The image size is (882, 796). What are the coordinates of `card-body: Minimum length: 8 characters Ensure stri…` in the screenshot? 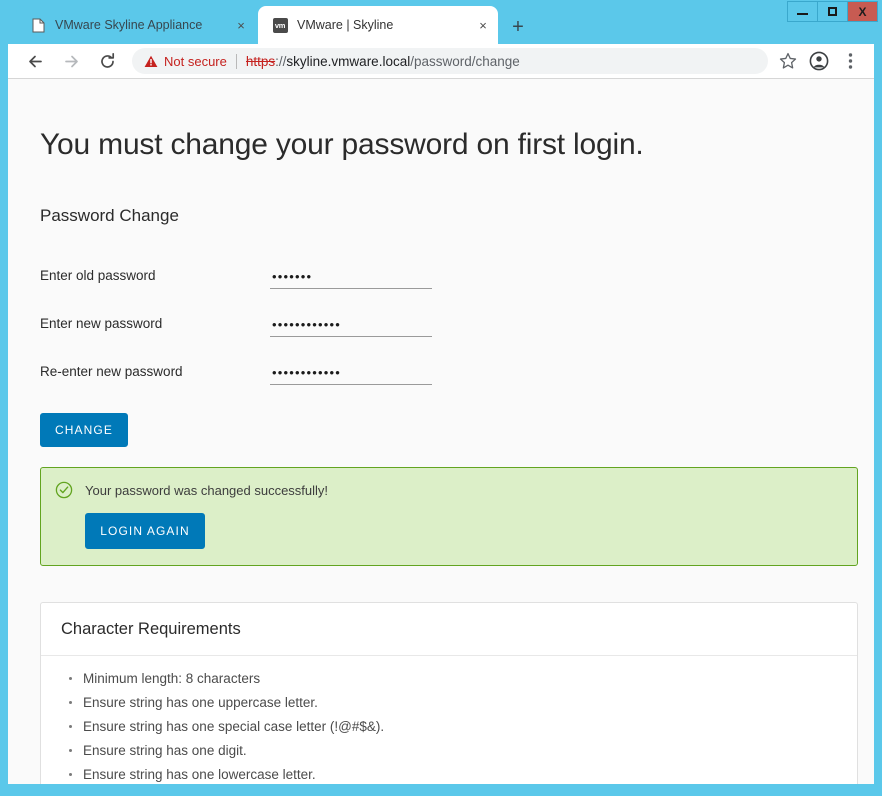 It's located at (449, 720).